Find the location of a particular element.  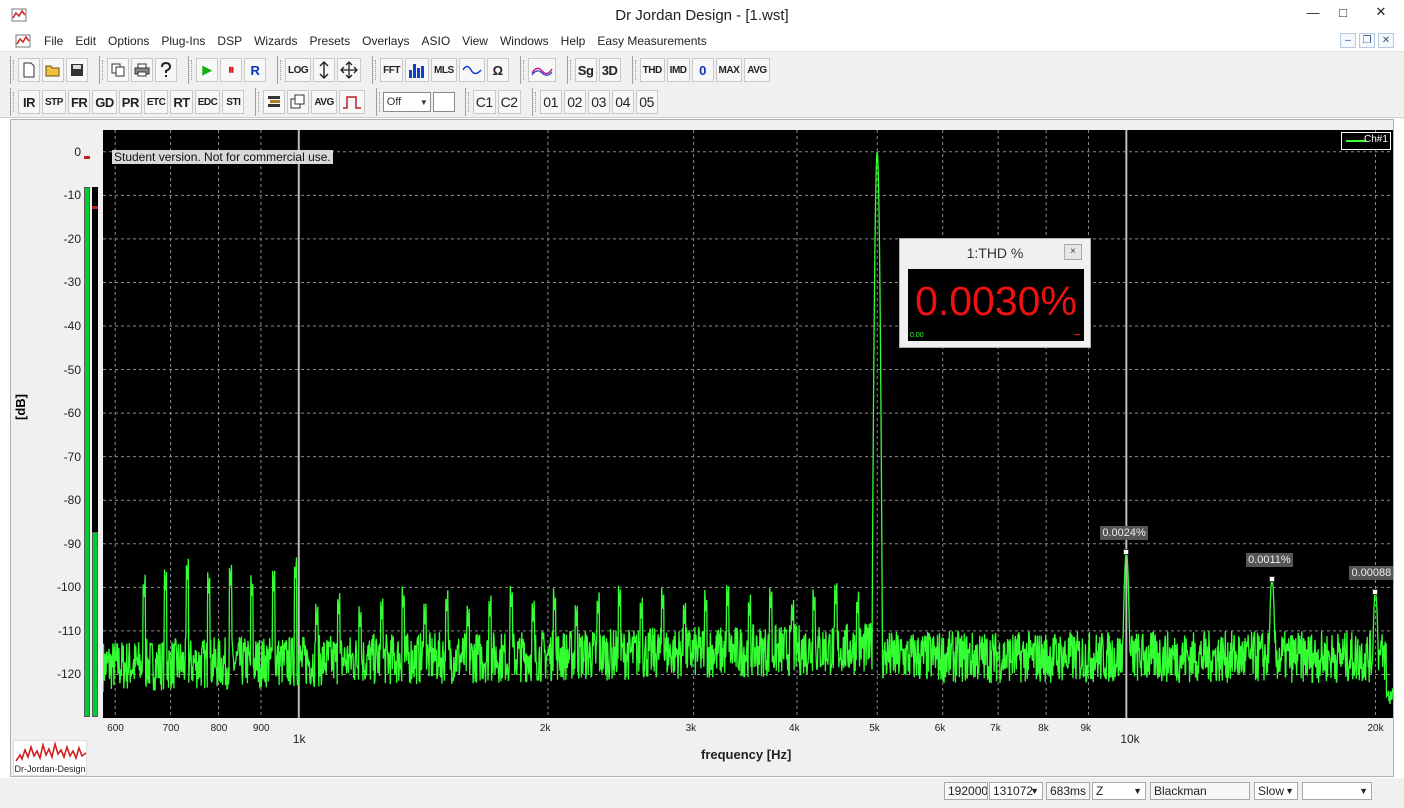

menu-asio: ASIO is located at coordinates (435, 41).